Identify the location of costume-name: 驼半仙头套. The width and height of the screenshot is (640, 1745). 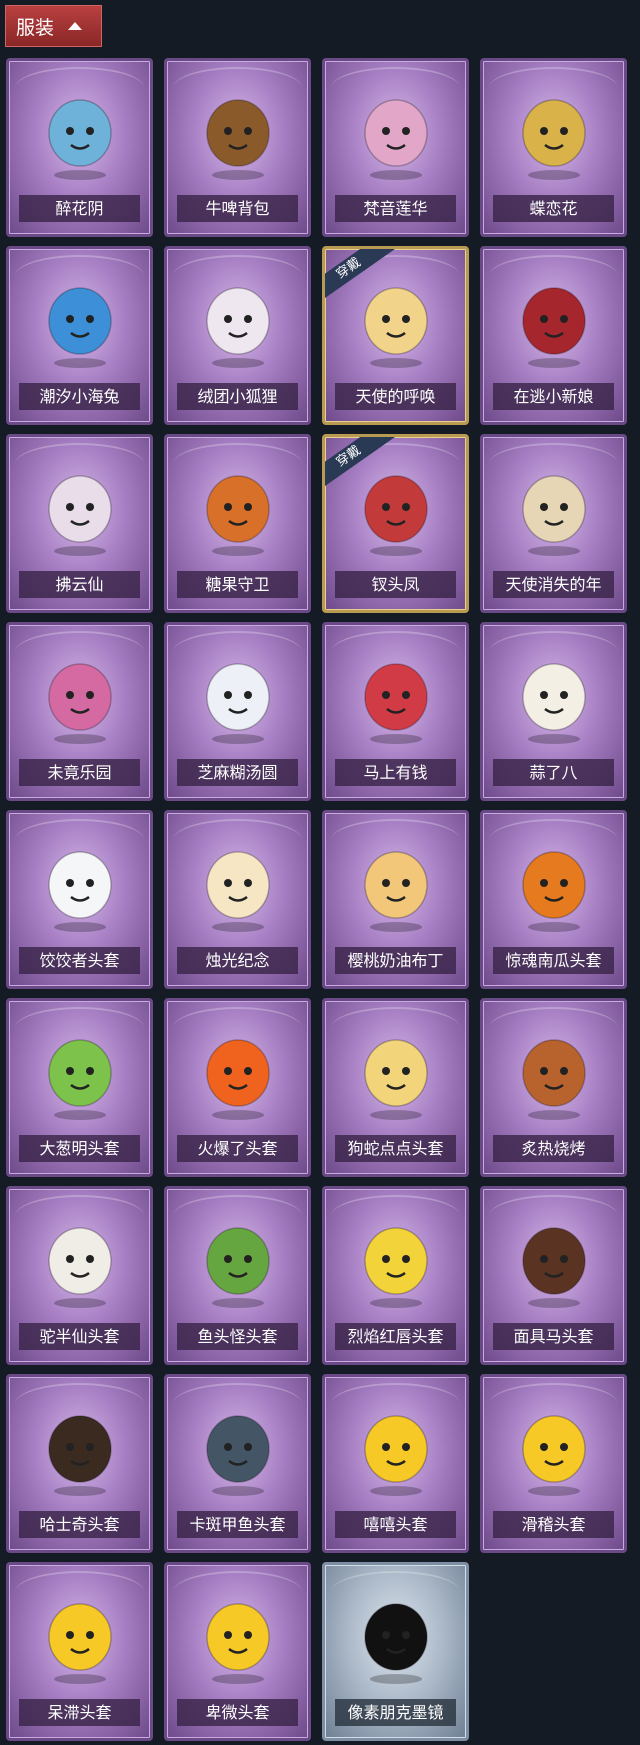
(79, 1336).